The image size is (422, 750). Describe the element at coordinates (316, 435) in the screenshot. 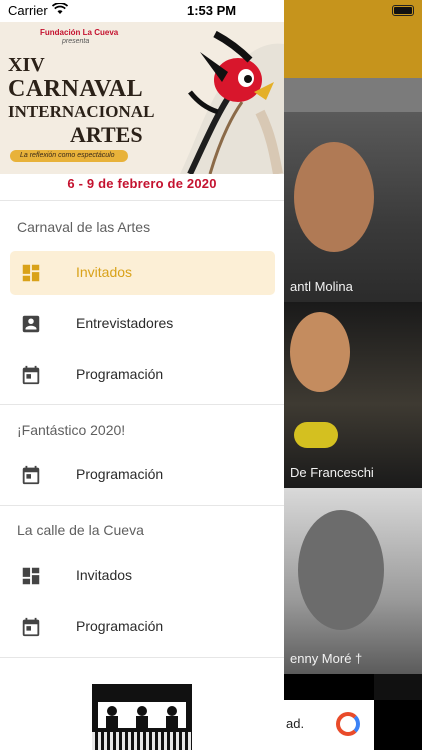

I see `guest-photo-detail` at that location.